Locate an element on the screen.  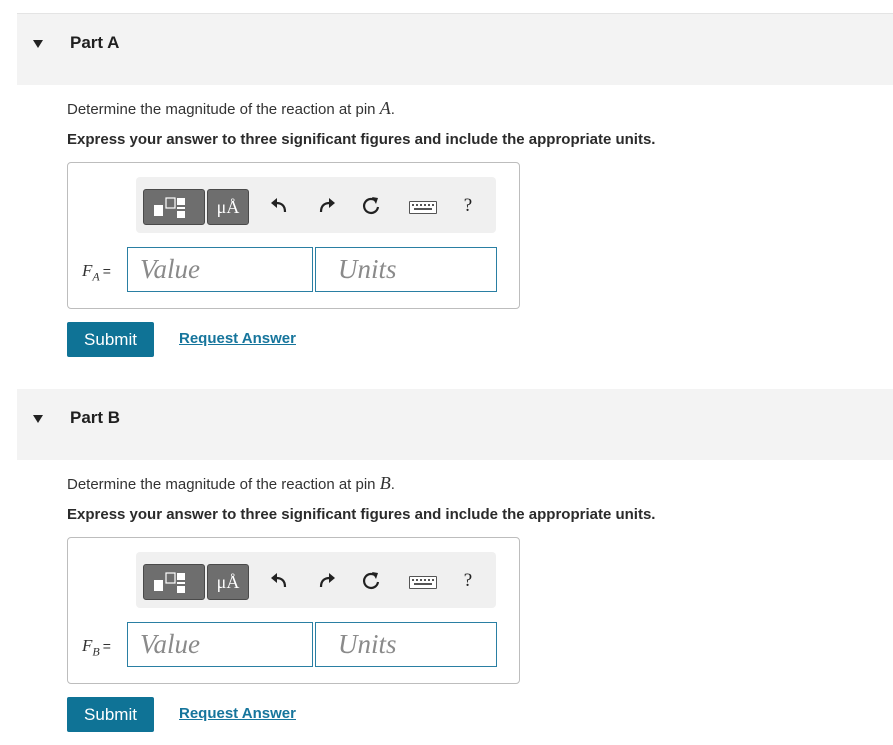
part-b-header is located at coordinates (455, 424).